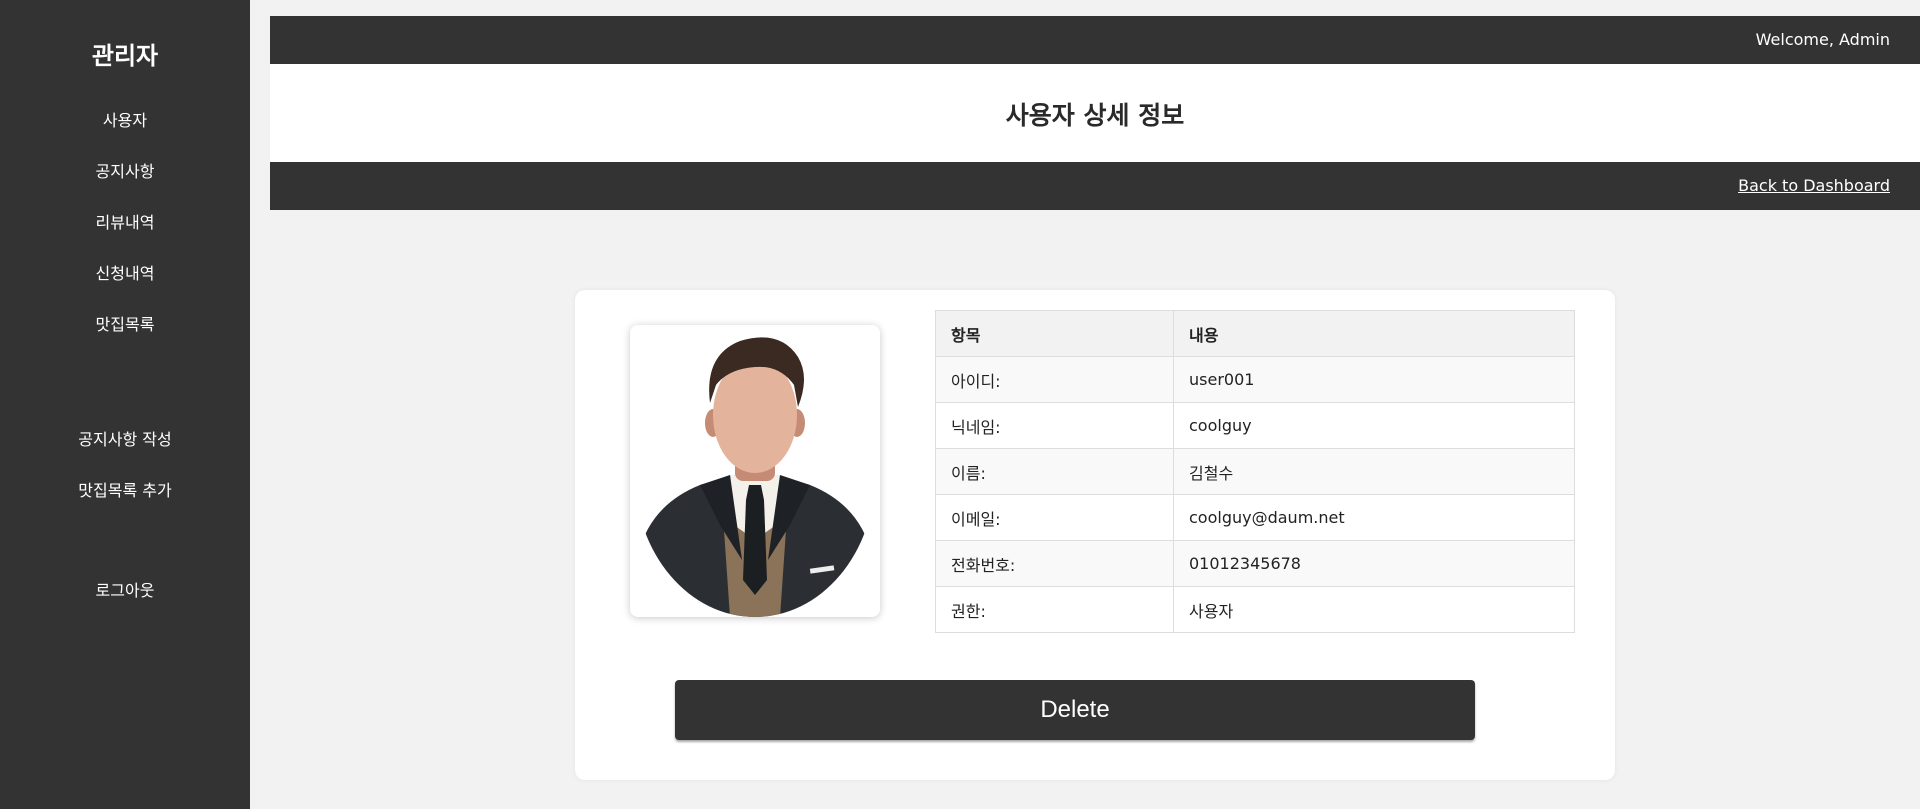 The width and height of the screenshot is (1920, 809). Describe the element at coordinates (1374, 471) in the screenshot. I see `field-value: 김철수` at that location.